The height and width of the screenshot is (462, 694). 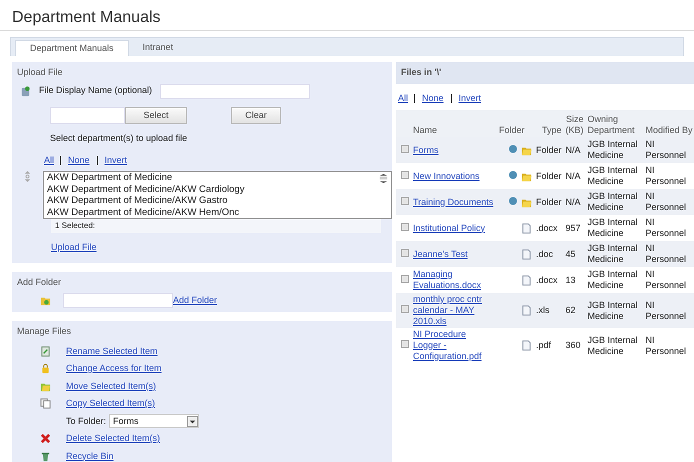 What do you see at coordinates (383, 178) in the screenshot?
I see `scrollbar-icon` at bounding box center [383, 178].